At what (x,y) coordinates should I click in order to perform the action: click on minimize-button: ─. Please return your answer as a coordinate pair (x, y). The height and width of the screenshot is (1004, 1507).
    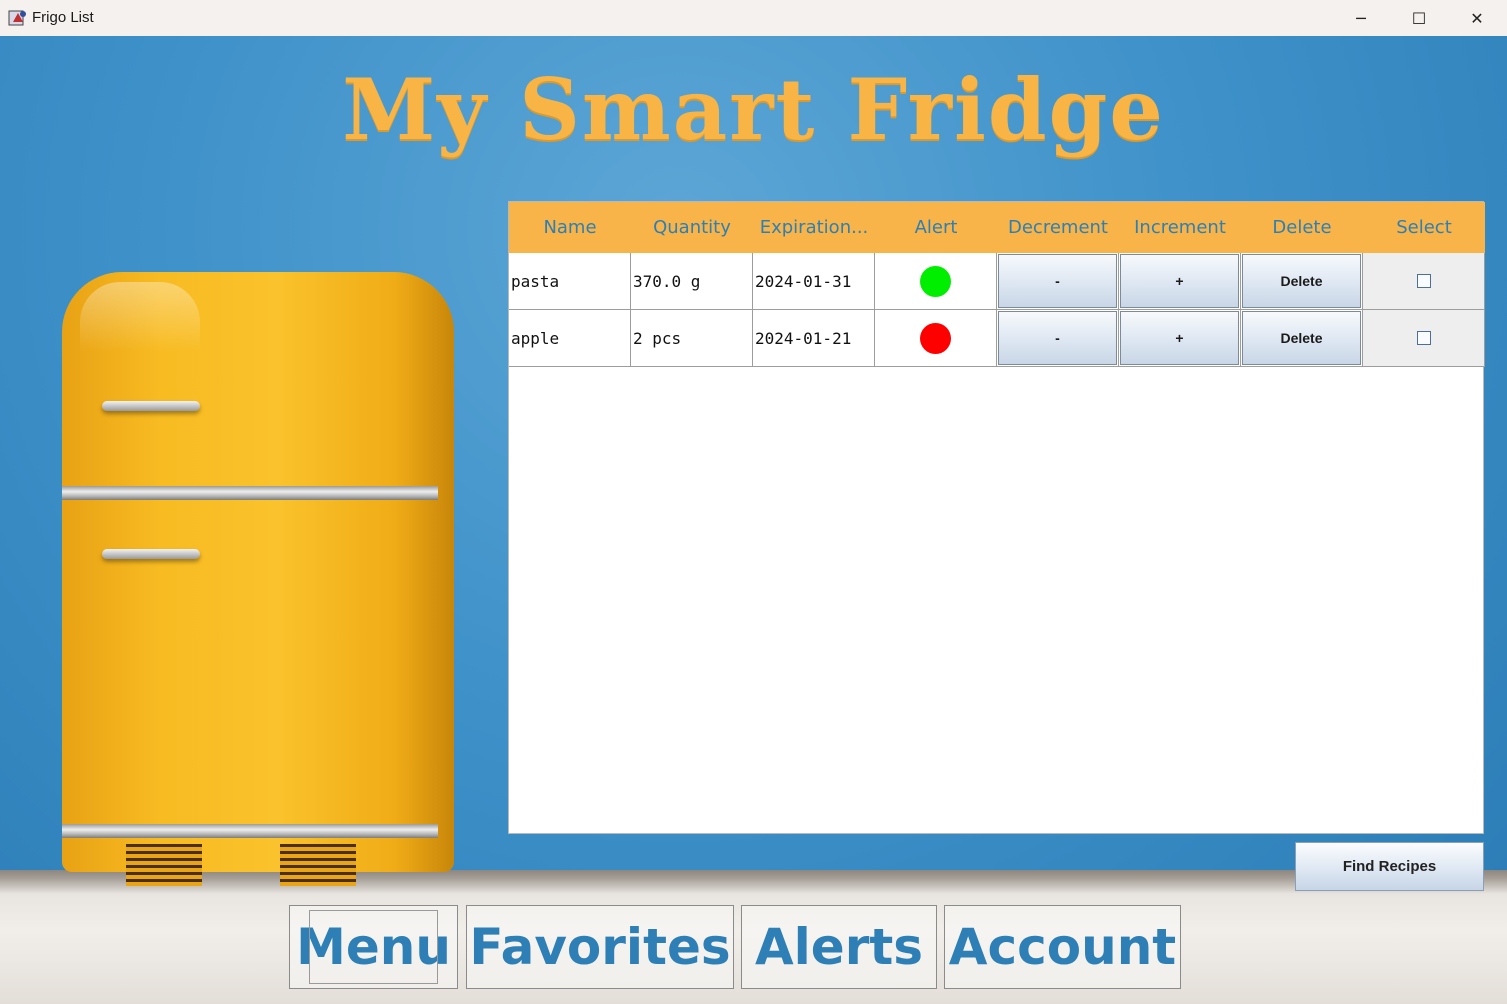
    Looking at the image, I should click on (1361, 18).